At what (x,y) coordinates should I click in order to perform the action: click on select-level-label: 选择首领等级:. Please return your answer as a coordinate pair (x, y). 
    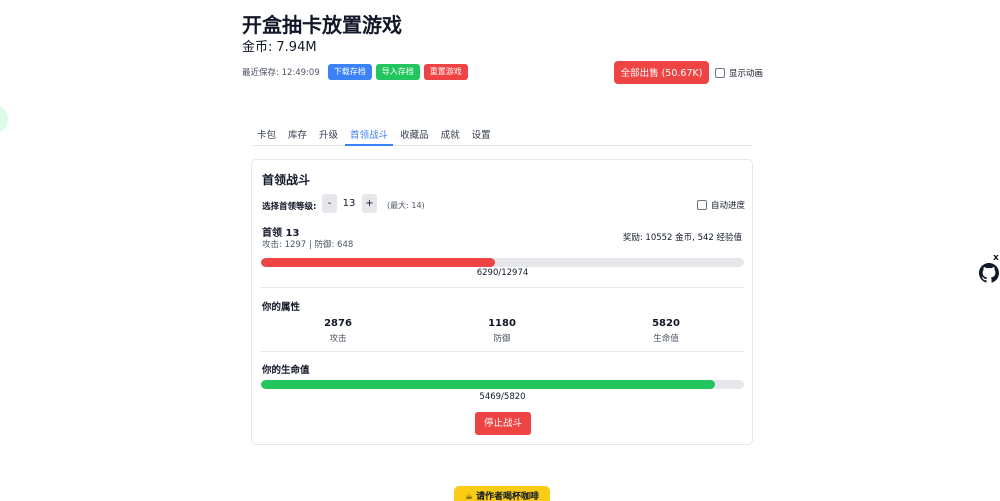
    Looking at the image, I should click on (289, 207).